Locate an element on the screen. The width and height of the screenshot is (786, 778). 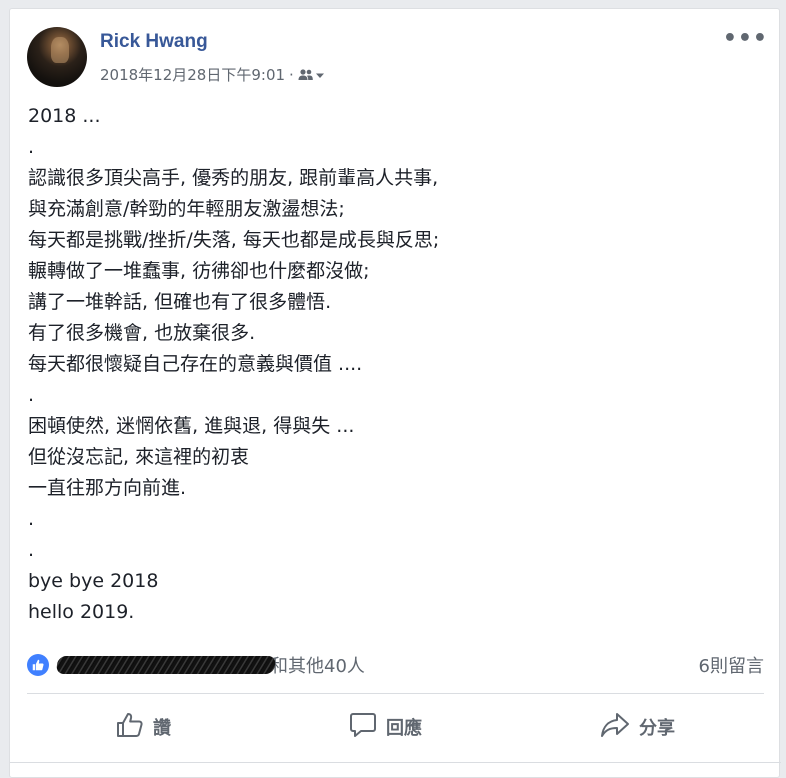
post-line: 輾轉做了一堆蠢事, 彷彿卻也什麼都沒做; is located at coordinates (199, 271).